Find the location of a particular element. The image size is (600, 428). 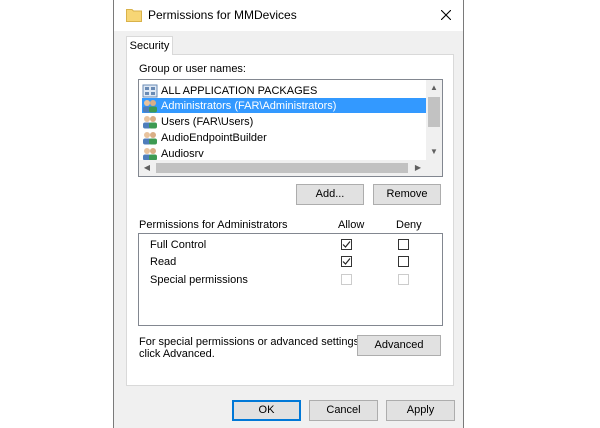

folder-icon is located at coordinates (134, 15).